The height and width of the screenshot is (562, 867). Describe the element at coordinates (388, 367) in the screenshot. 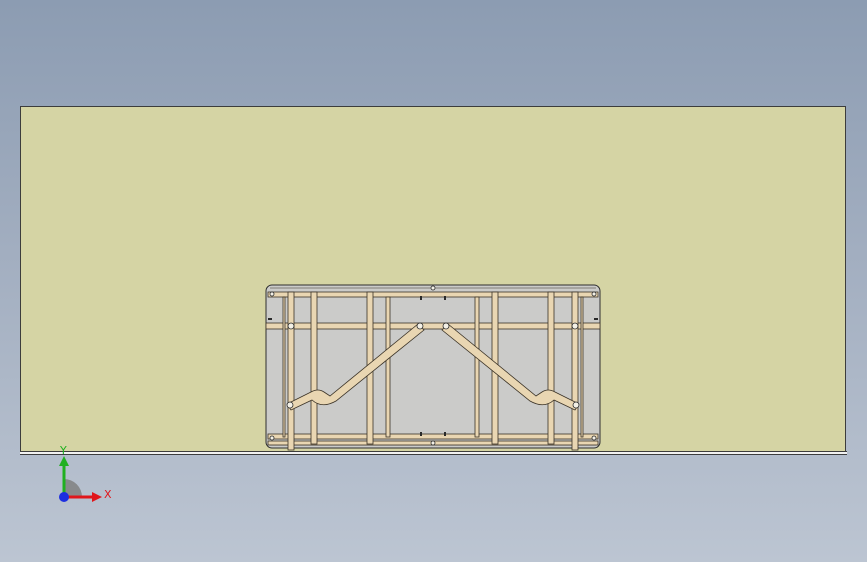

I see `post-center-left` at that location.